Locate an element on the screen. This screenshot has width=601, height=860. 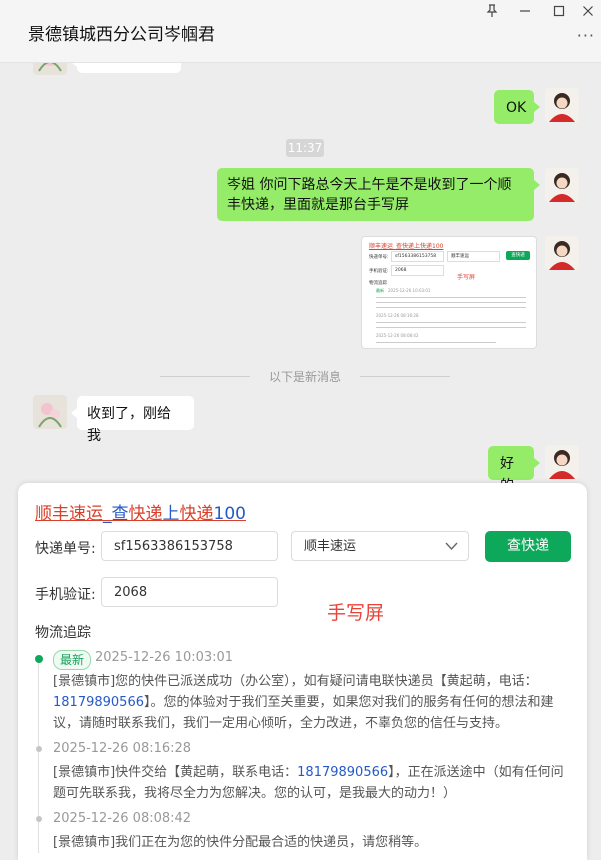
event-text: [景德镇市]您的快件已派送成功（办公室），如有疑问请电联快递员【黄起萌，电话： is located at coordinates (295, 681).